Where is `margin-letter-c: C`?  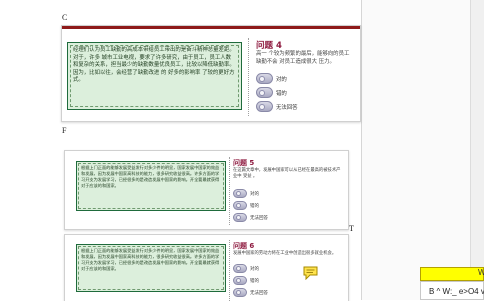
margin-letter-c: C is located at coordinates (65, 17).